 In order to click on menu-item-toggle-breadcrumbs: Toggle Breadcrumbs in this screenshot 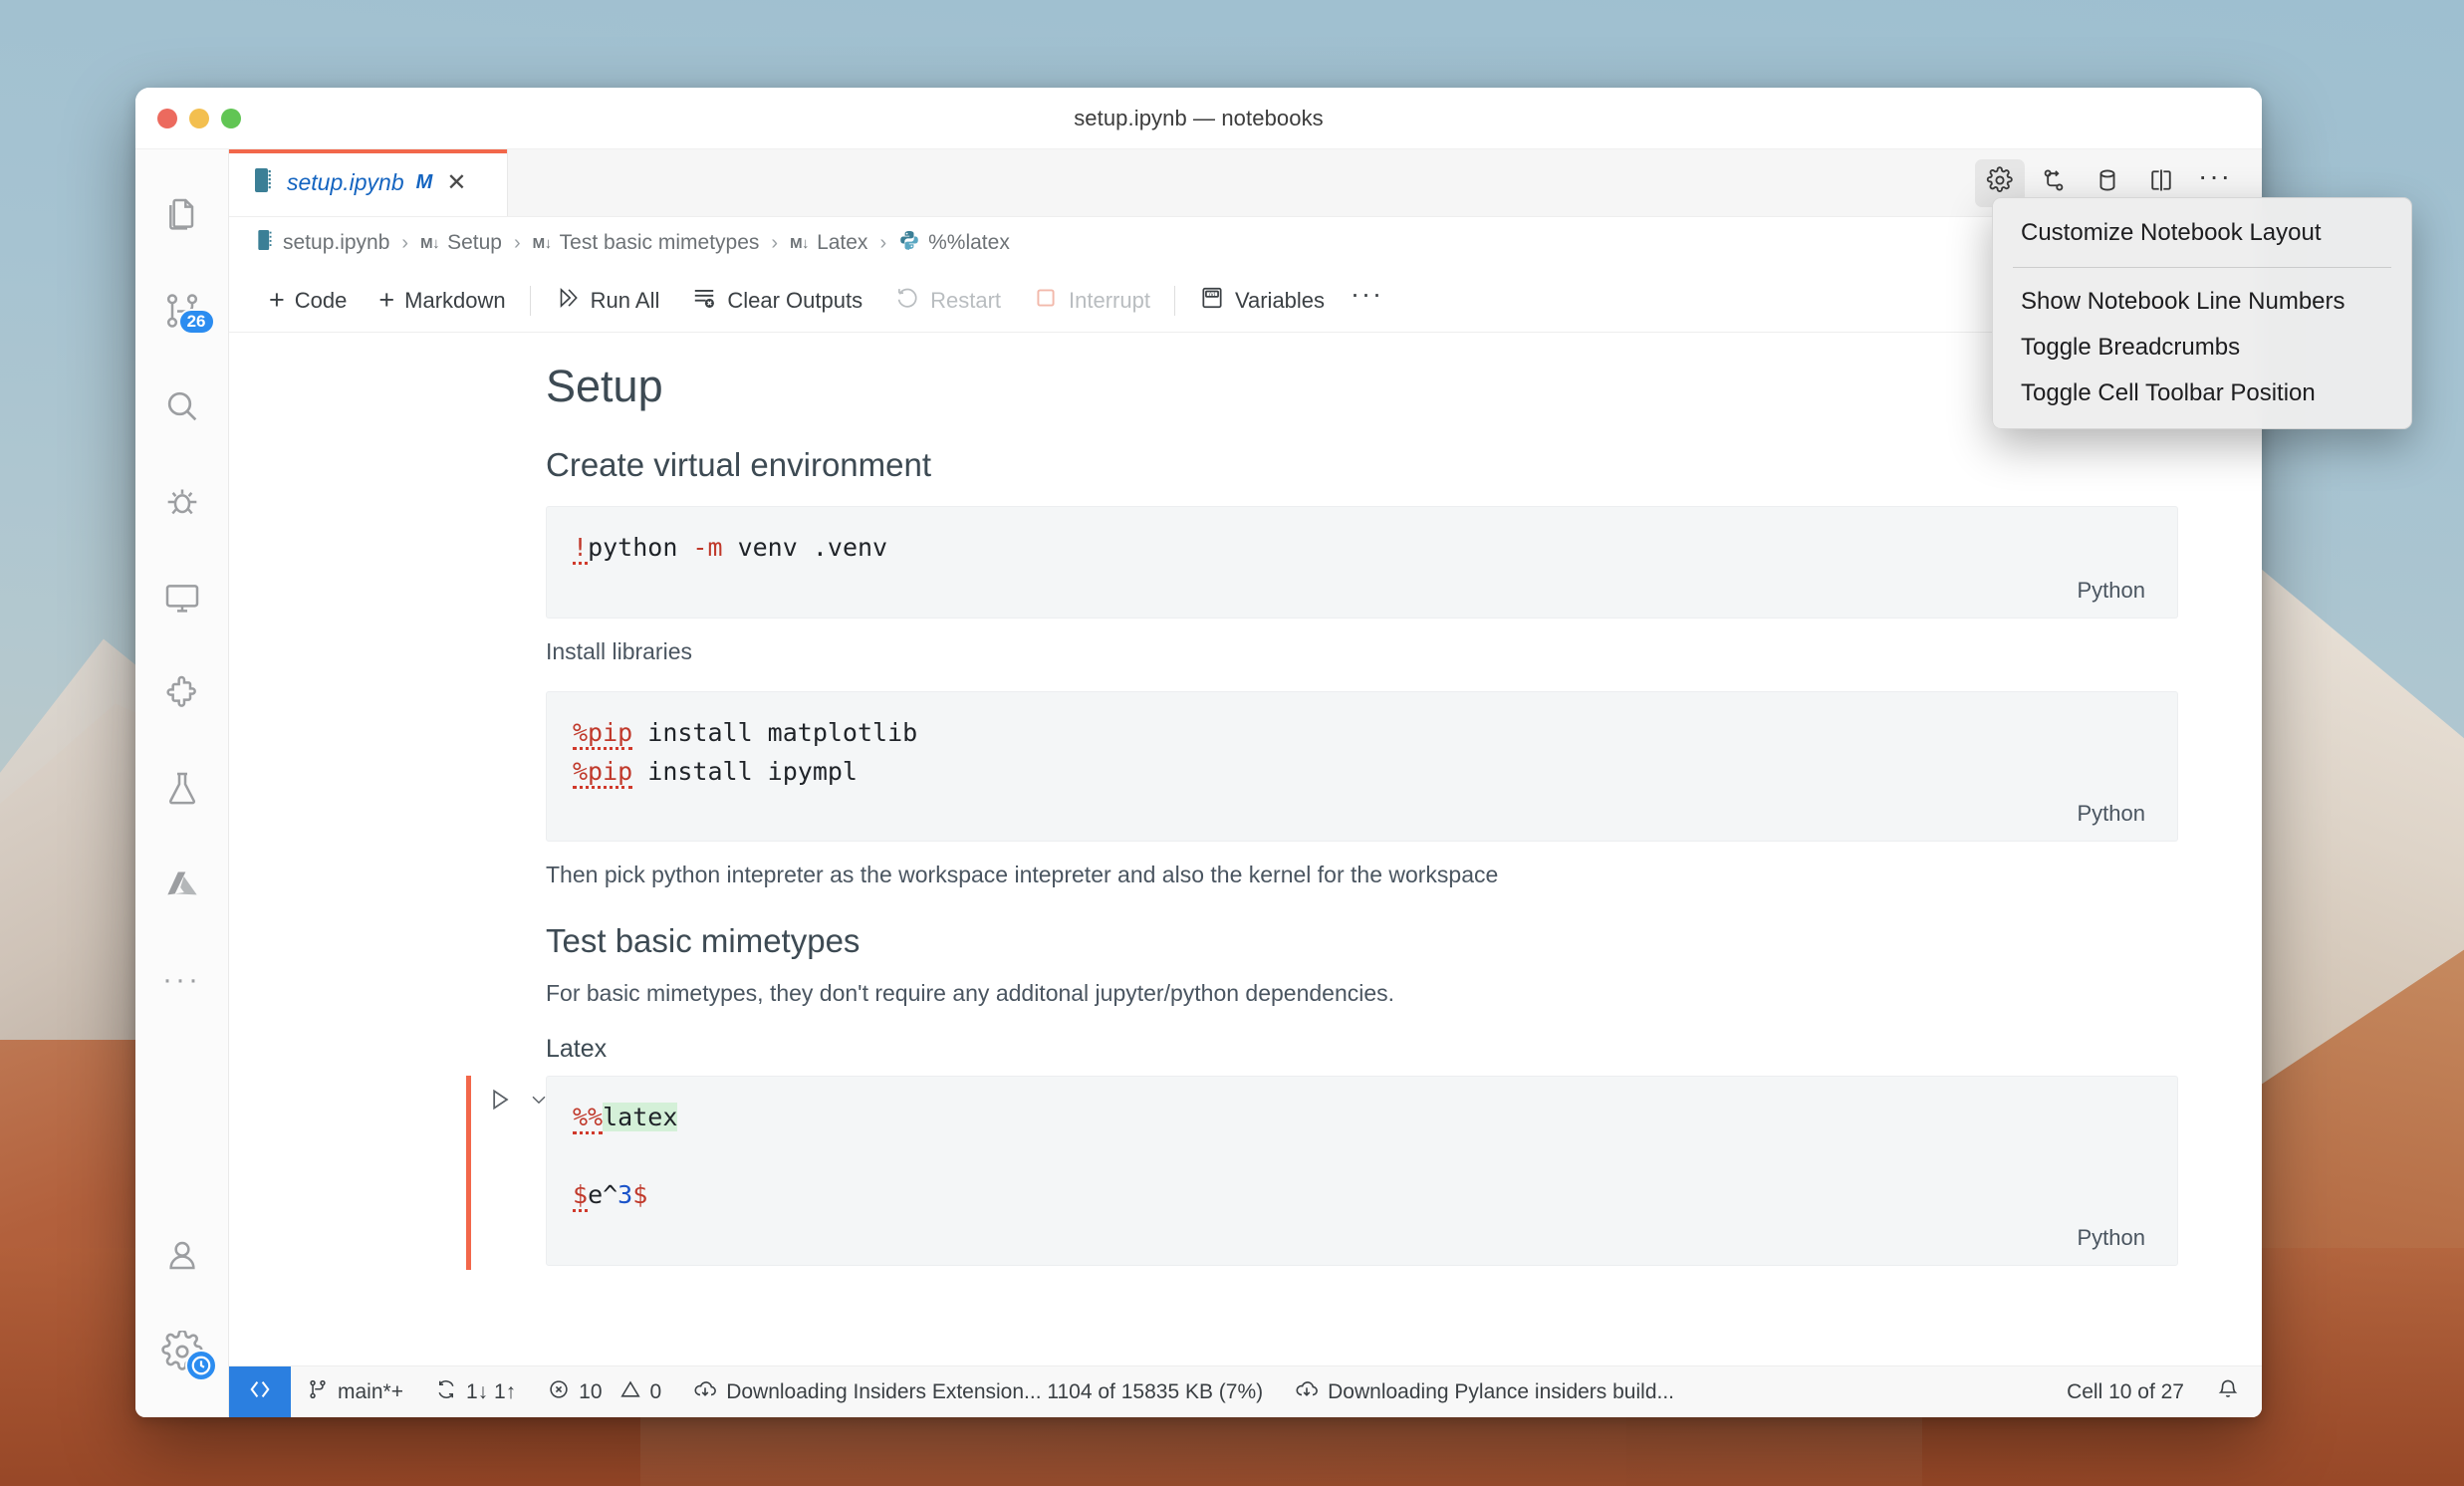, I will do `click(2202, 348)`.